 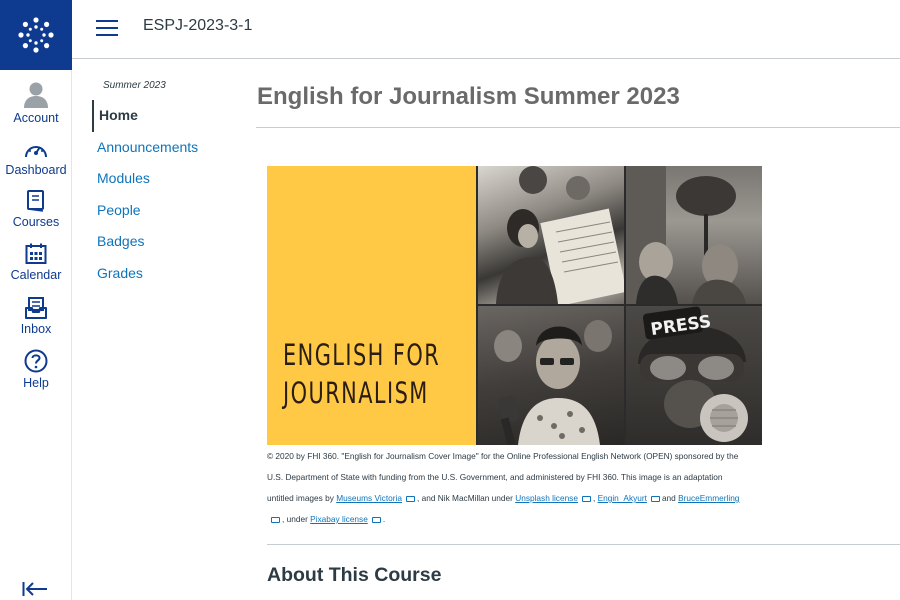 I want to click on course-nav-home: Home, so click(x=167, y=116).